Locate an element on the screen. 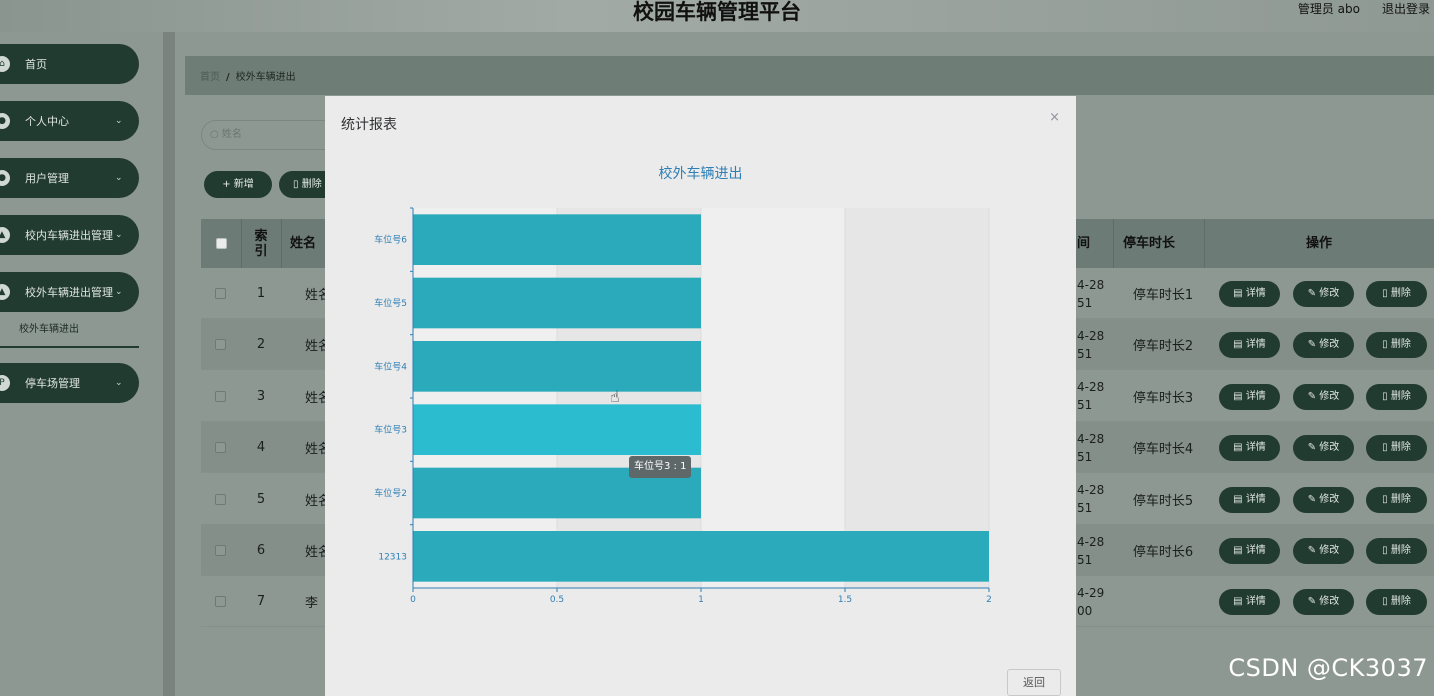  home-icon: ⌂ is located at coordinates (5, 64).